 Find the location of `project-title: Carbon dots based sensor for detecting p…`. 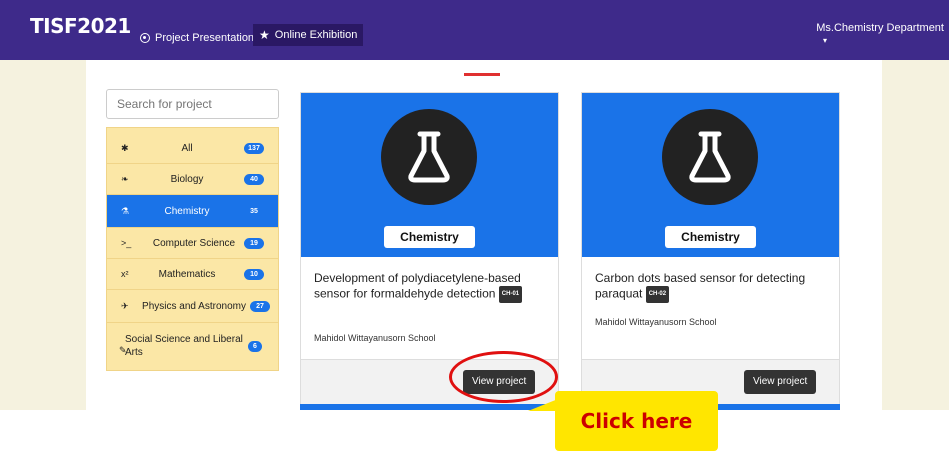

project-title: Carbon dots based sensor for detecting p… is located at coordinates (700, 286).